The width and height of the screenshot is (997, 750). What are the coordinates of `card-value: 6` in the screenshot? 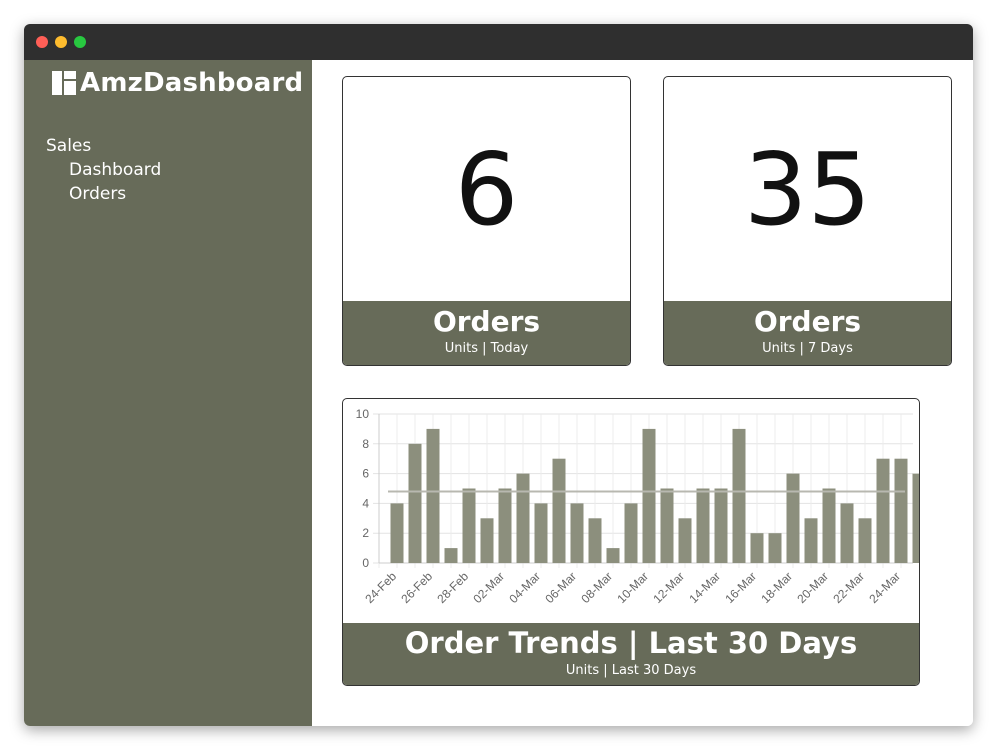 It's located at (486, 189).